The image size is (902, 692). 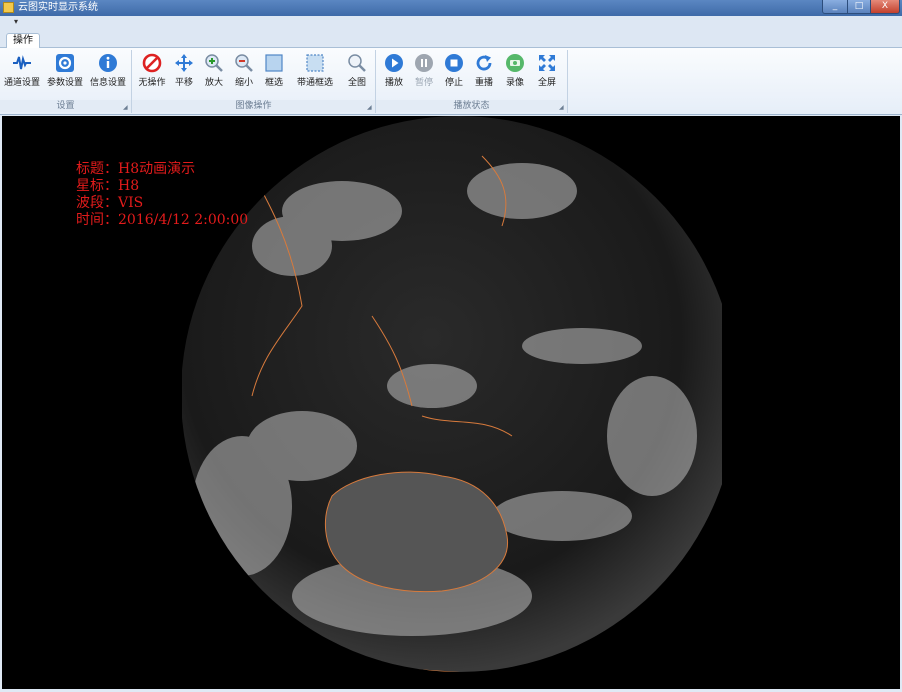 I want to click on bandpass-box-select-button: 带通框选, so click(x=315, y=72).